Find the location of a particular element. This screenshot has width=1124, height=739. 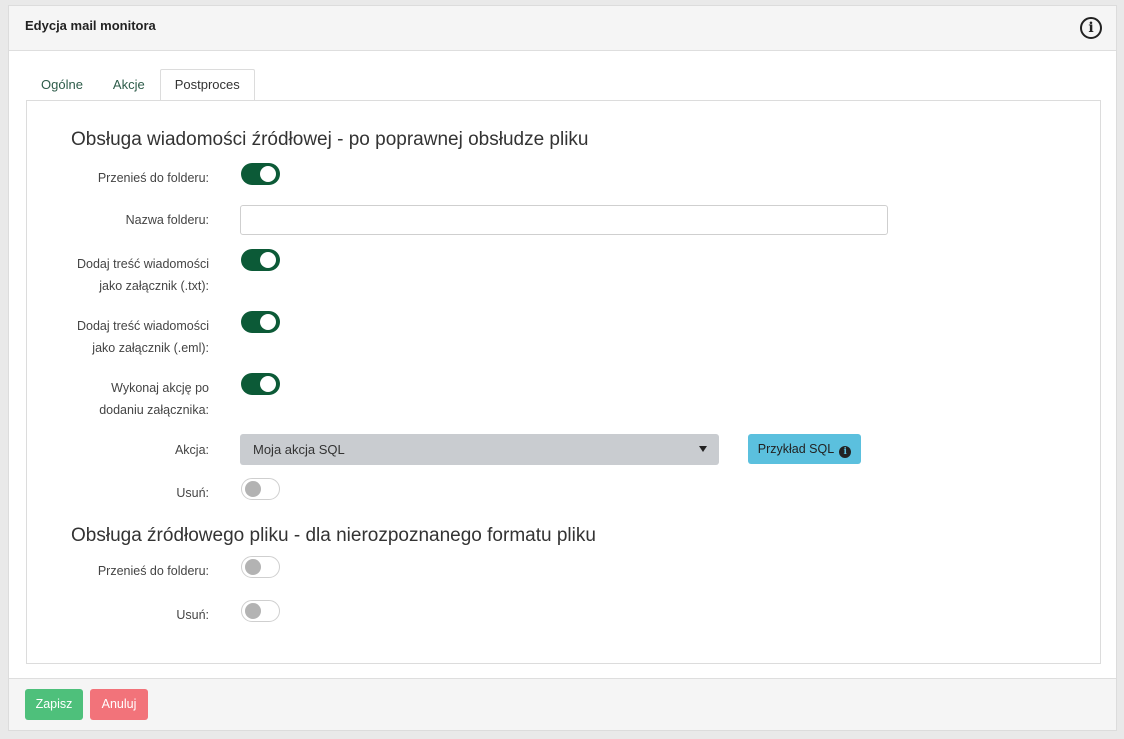

tab-bar: Ogólne Akcje Postproces is located at coordinates (140, 85).